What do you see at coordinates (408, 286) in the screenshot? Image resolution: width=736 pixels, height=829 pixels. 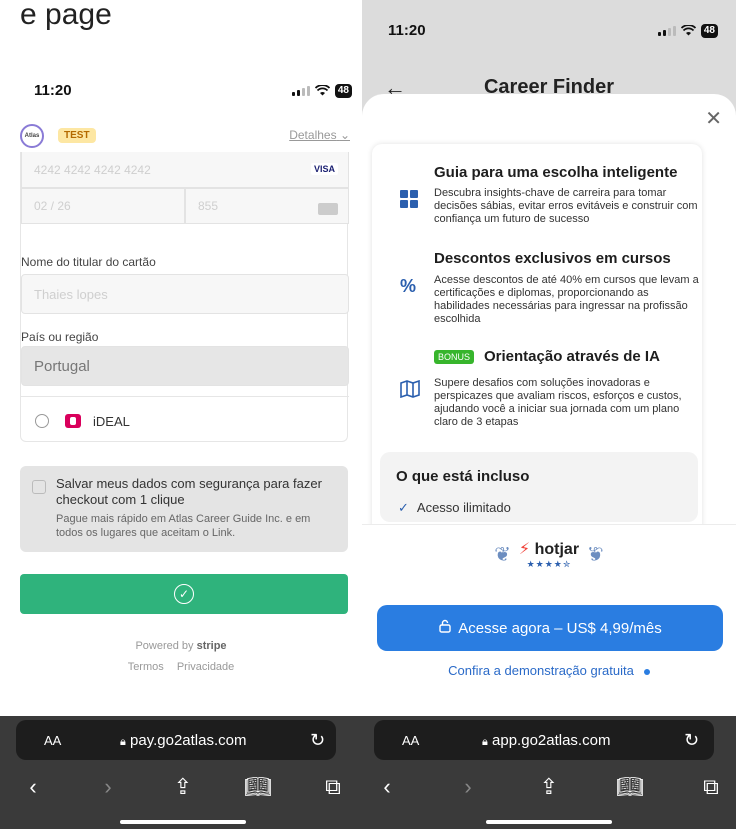 I see `percent-icon: %` at bounding box center [408, 286].